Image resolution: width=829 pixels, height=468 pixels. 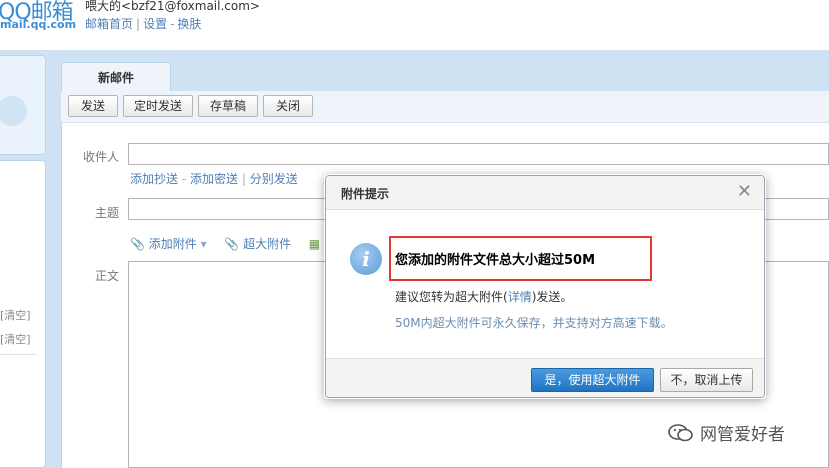 What do you see at coordinates (13, 111) in the screenshot?
I see `decorative-disc` at bounding box center [13, 111].